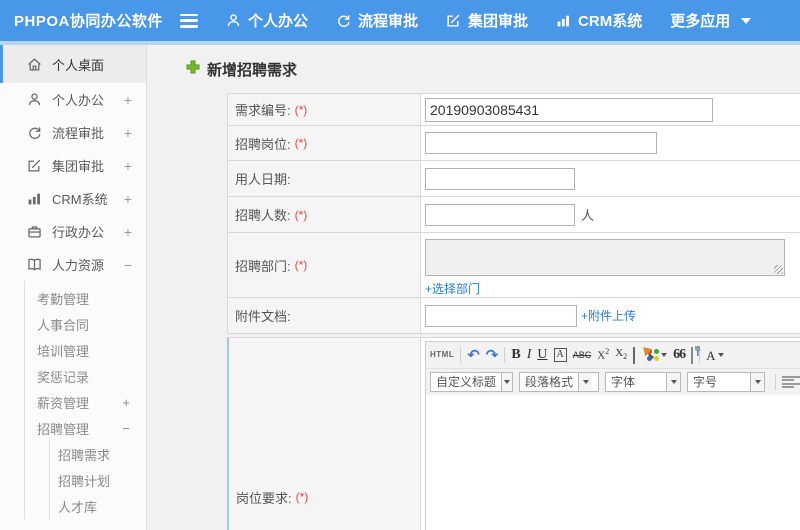 The image size is (800, 530). What do you see at coordinates (541, 143) in the screenshot?
I see `recruit-post-input` at bounding box center [541, 143].